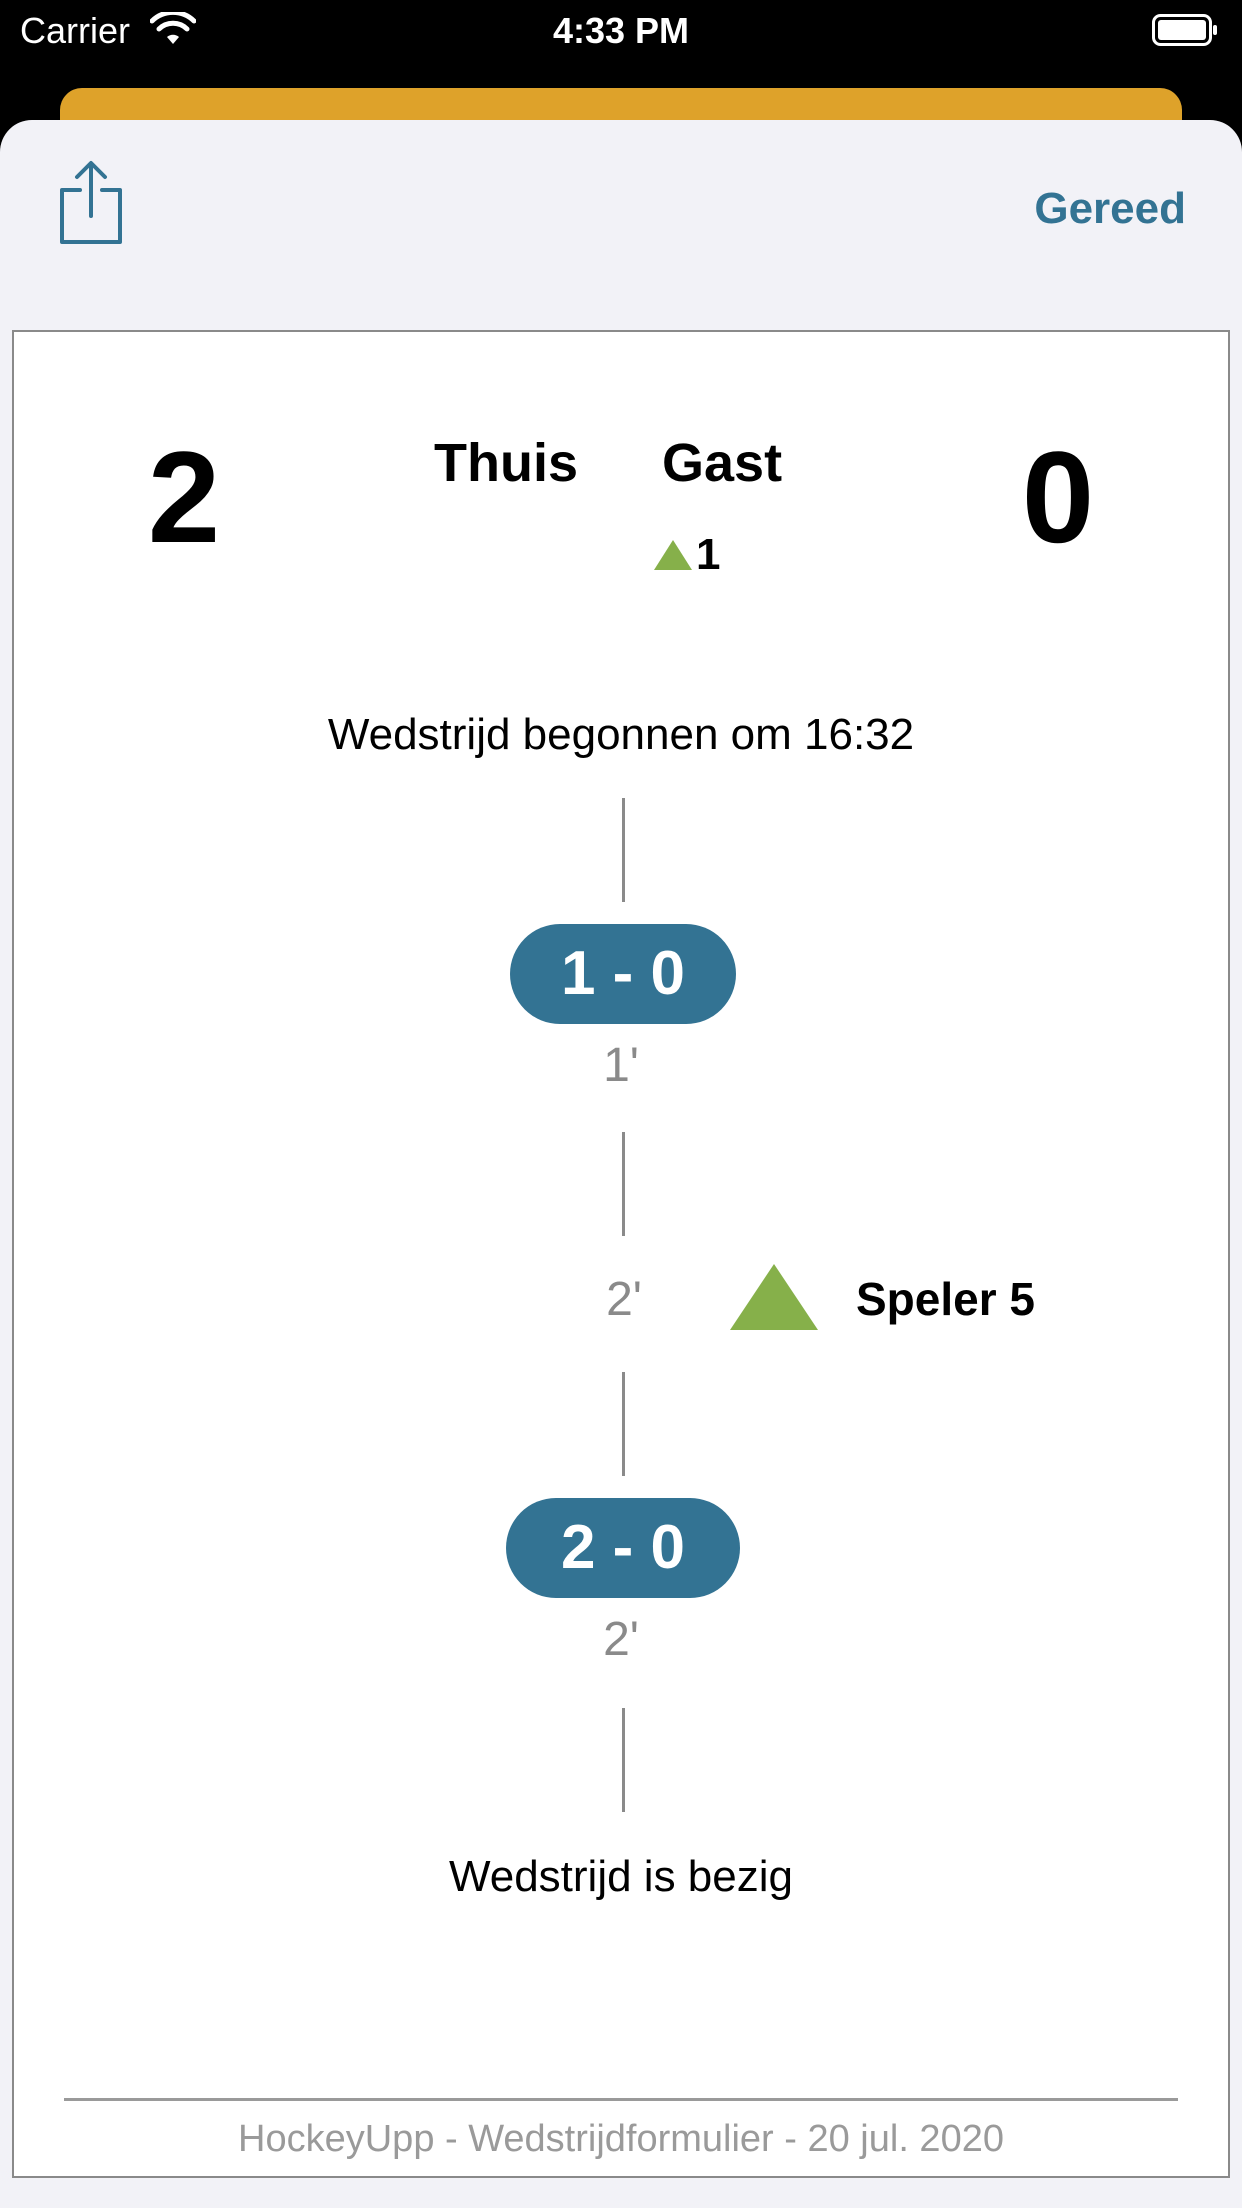 The height and width of the screenshot is (2208, 1242). Describe the element at coordinates (506, 463) in the screenshot. I see `home-team-label: Thuis` at that location.